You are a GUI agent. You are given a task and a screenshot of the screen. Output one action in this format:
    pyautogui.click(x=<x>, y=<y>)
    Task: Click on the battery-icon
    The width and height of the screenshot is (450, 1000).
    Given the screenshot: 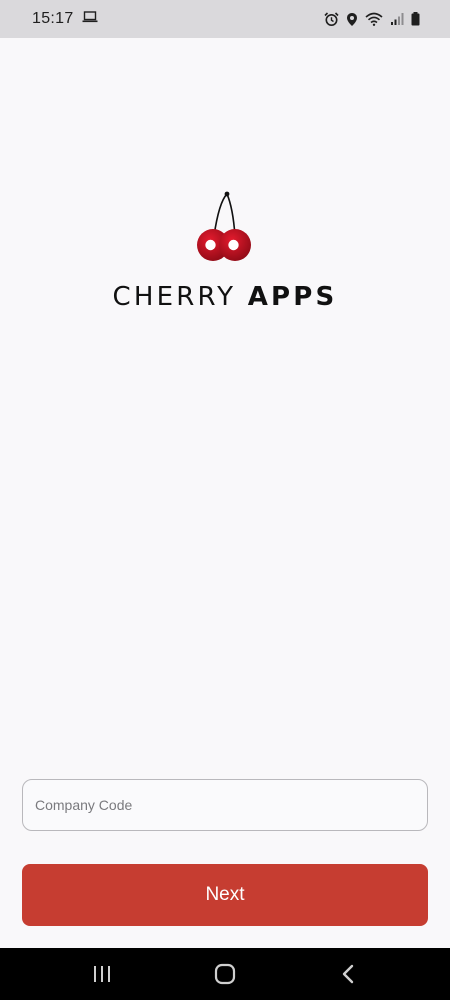 What is the action you would take?
    pyautogui.click(x=415, y=19)
    